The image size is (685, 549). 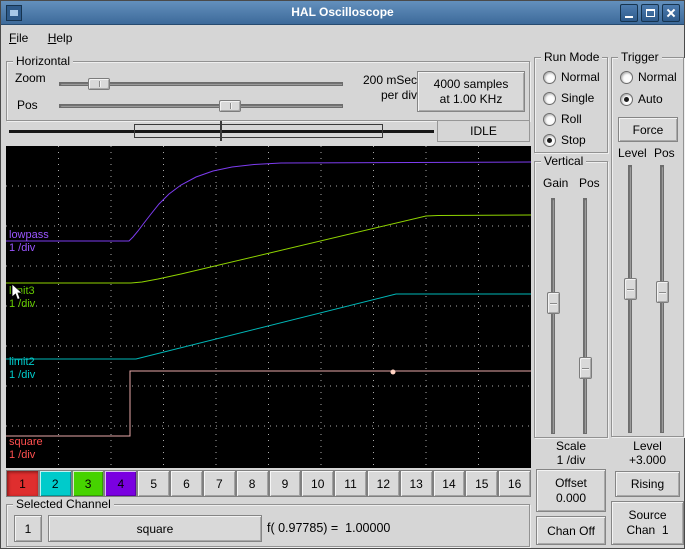 What do you see at coordinates (285, 483) in the screenshot?
I see `channel-button-9: 9` at bounding box center [285, 483].